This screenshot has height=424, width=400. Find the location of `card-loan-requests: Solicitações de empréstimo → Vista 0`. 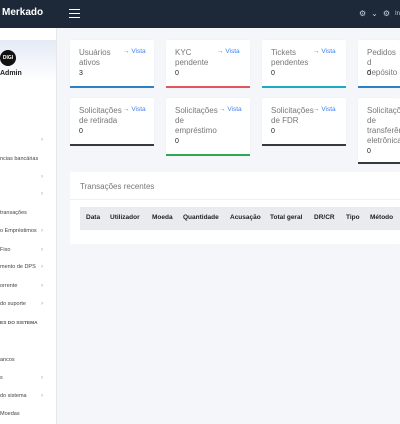

card-loan-requests: Solicitações de empréstimo → Vista 0 is located at coordinates (208, 127).